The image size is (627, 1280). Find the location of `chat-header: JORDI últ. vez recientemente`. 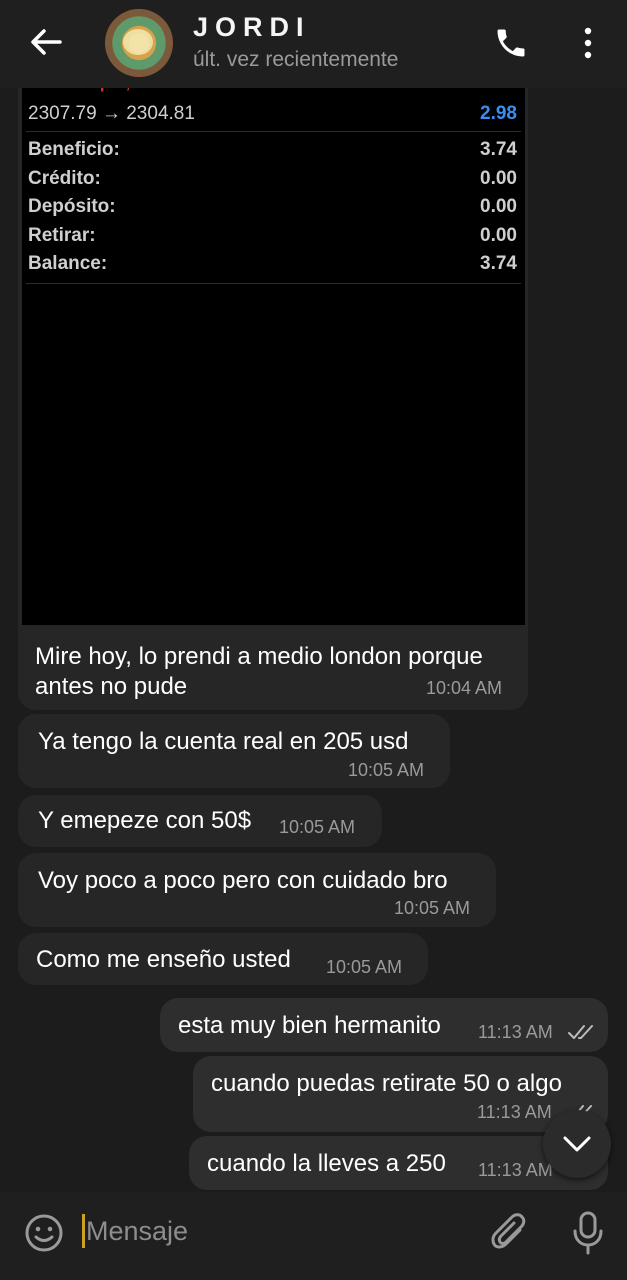

chat-header: JORDI últ. vez recientemente is located at coordinates (313, 44).